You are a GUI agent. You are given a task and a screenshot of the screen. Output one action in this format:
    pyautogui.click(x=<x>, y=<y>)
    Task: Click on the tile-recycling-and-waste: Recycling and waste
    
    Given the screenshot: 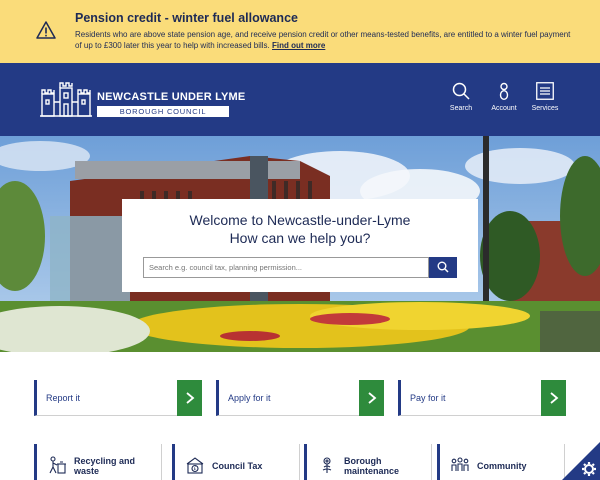 What is the action you would take?
    pyautogui.click(x=98, y=462)
    